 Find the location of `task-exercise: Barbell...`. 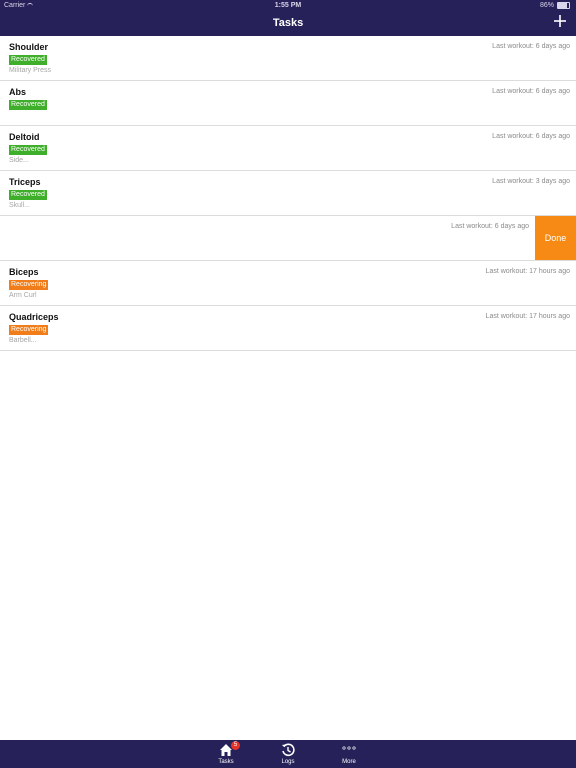

task-exercise: Barbell... is located at coordinates (23, 340).